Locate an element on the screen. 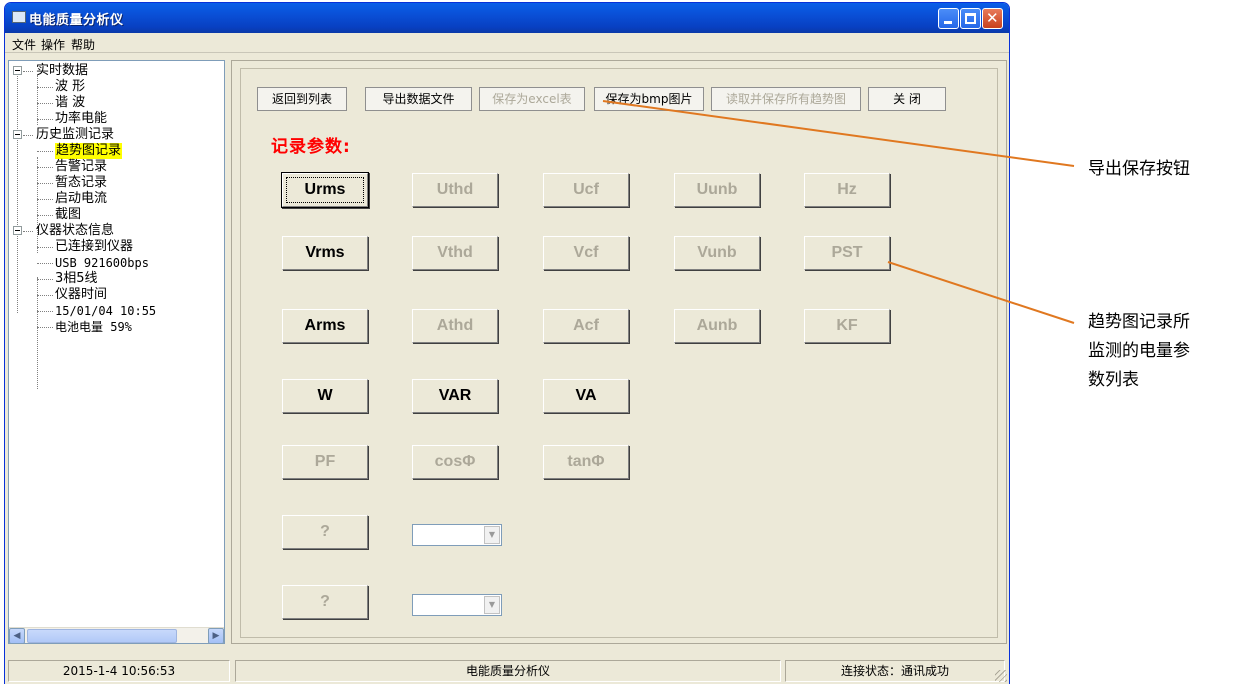  close-window-button: ✕ is located at coordinates (992, 18).